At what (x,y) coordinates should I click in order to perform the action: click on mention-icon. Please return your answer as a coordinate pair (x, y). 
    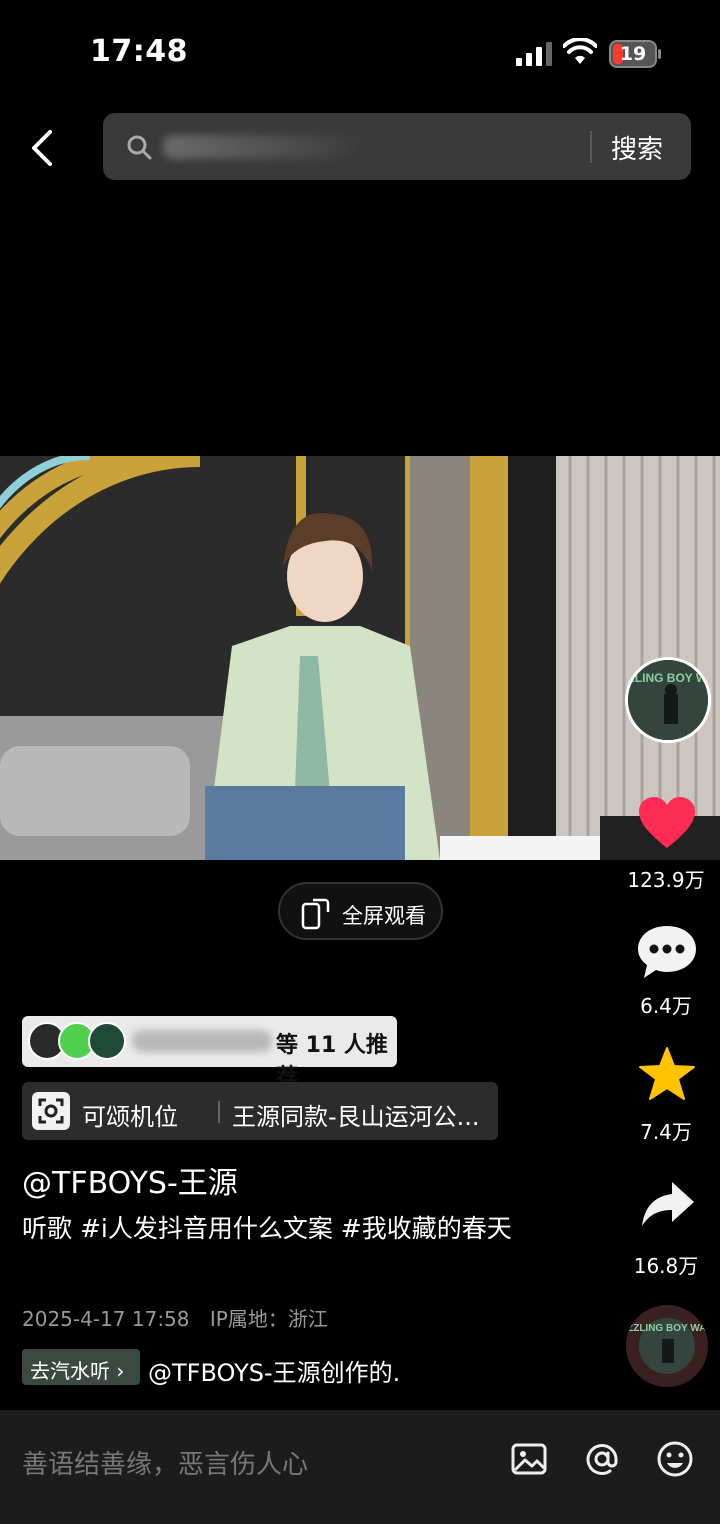
    Looking at the image, I should click on (602, 1459).